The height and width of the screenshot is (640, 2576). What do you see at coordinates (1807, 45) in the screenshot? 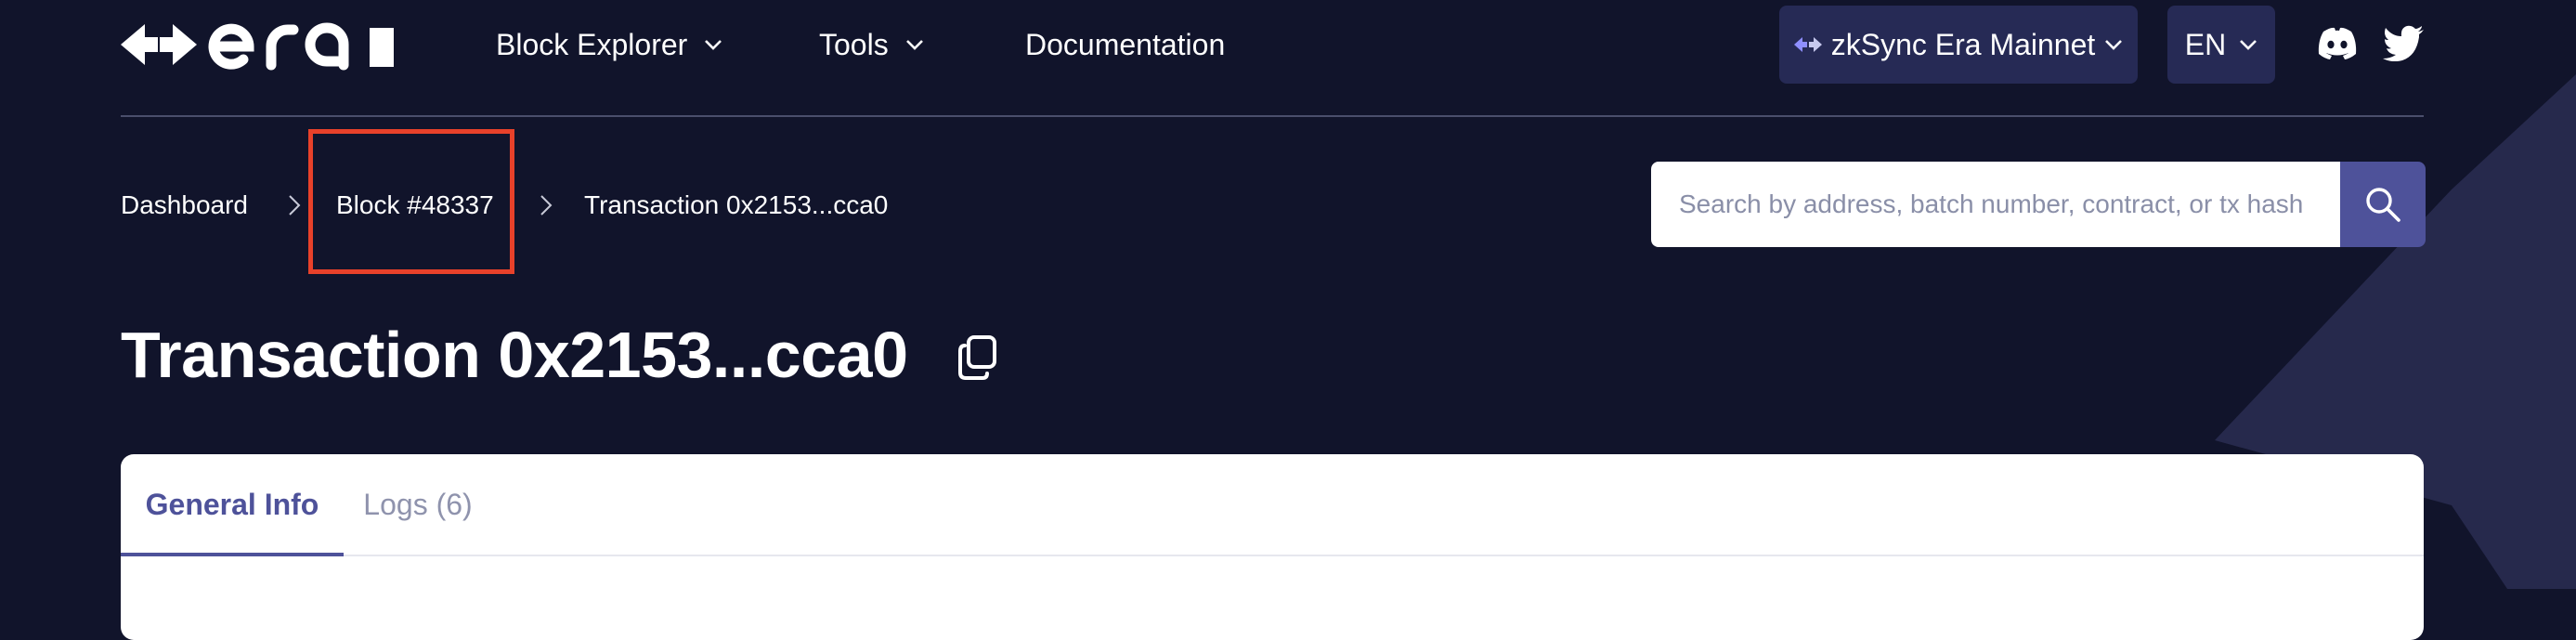
I see `zksync-arrows-icon` at bounding box center [1807, 45].